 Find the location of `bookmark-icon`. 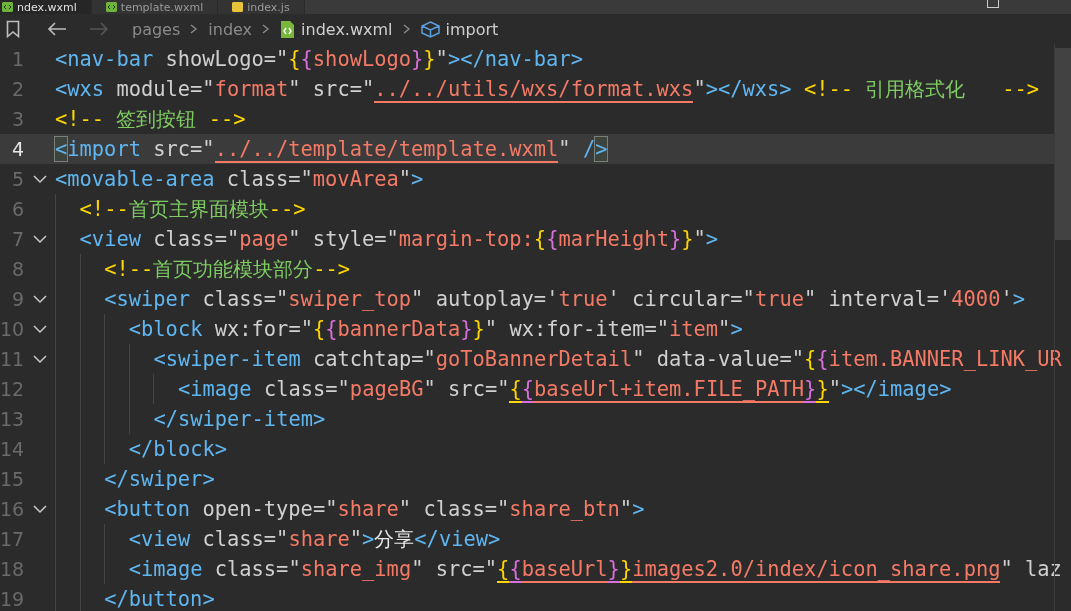

bookmark-icon is located at coordinates (13, 29).